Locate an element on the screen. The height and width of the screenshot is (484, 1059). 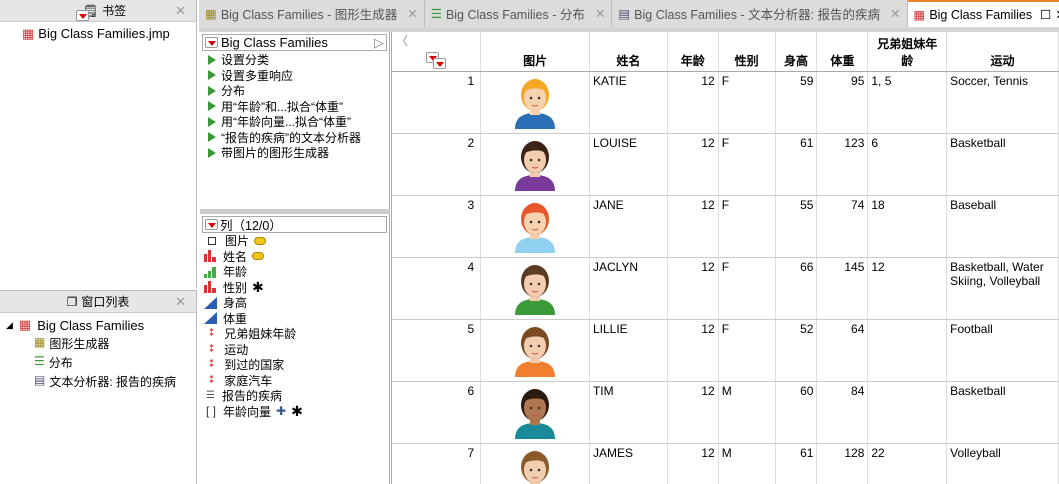
table-row: 3 JANE 12 F 55 74 18 Baseball is located at coordinates (725, 226).